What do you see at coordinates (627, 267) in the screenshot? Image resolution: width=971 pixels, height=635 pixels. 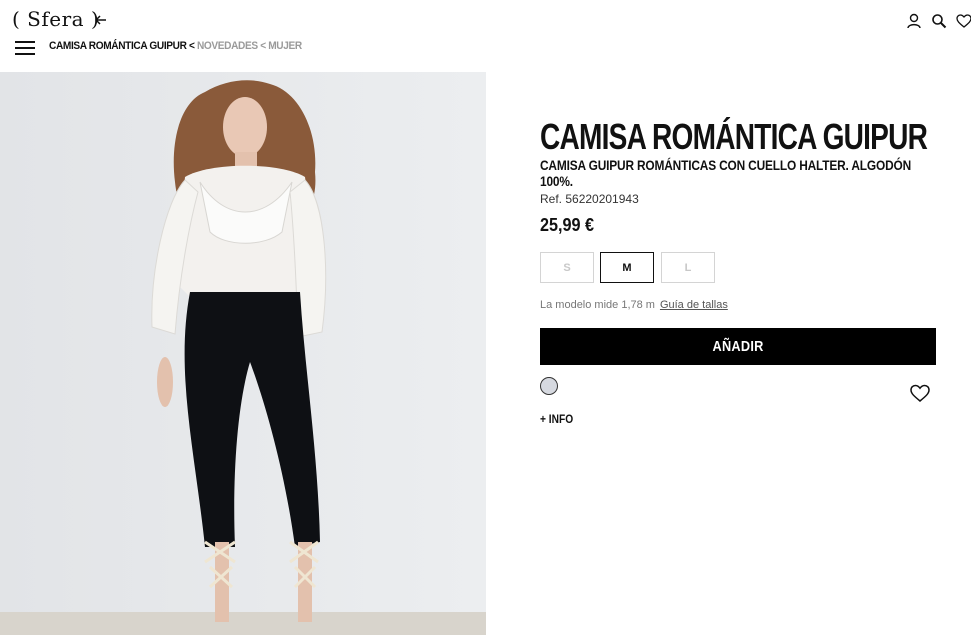 I see `size-option-m: M` at bounding box center [627, 267].